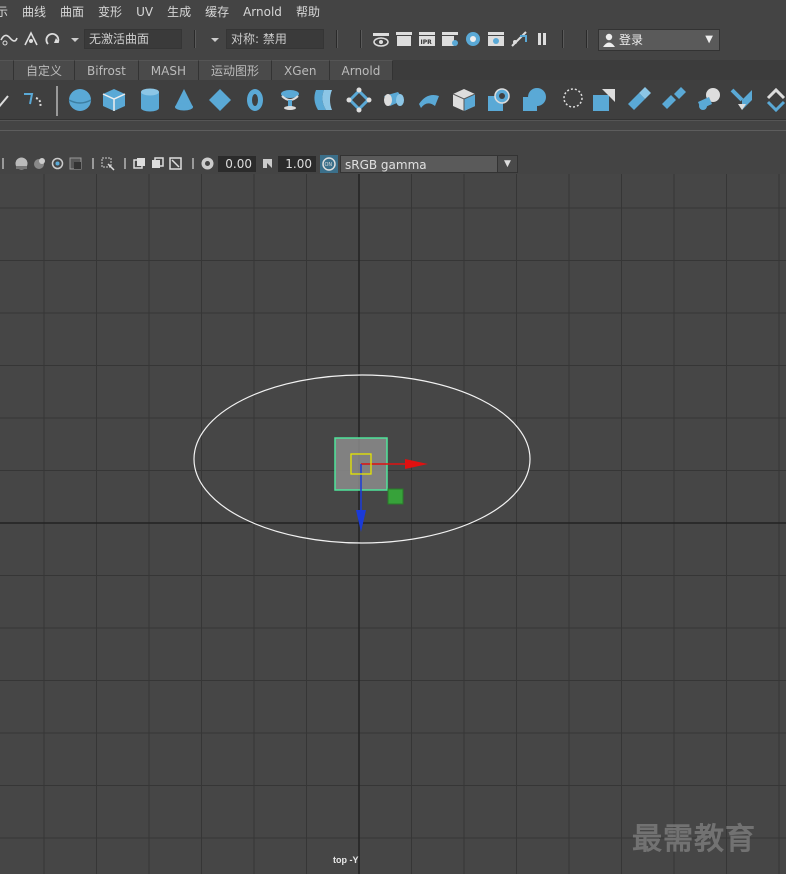  Describe the element at coordinates (207, 163) in the screenshot. I see `exposure-icon` at that location.